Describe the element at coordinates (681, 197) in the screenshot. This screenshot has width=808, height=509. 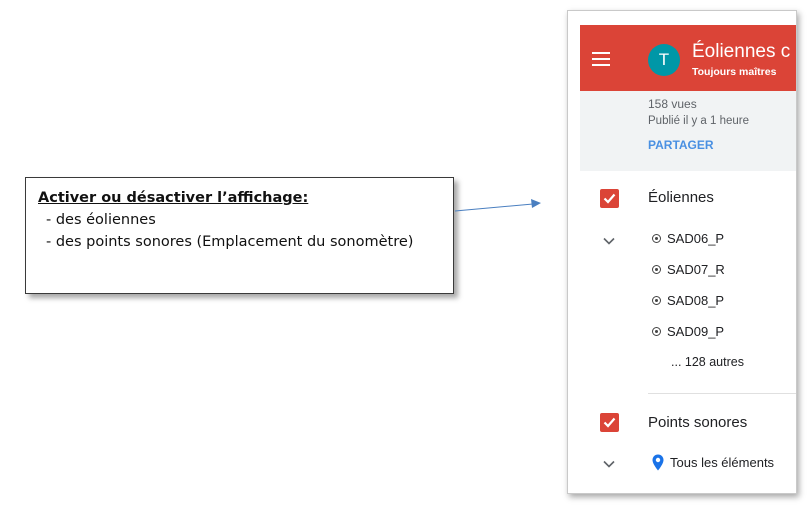
I see `layer-eoliennes-name: Éoliennes` at that location.